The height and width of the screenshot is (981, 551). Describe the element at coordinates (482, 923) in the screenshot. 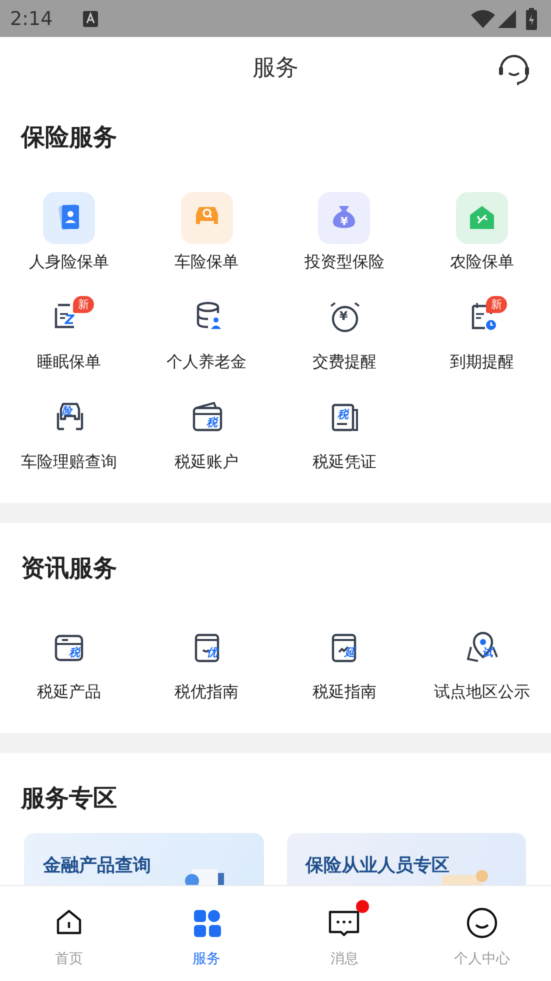

I see `smiley-icon` at that location.